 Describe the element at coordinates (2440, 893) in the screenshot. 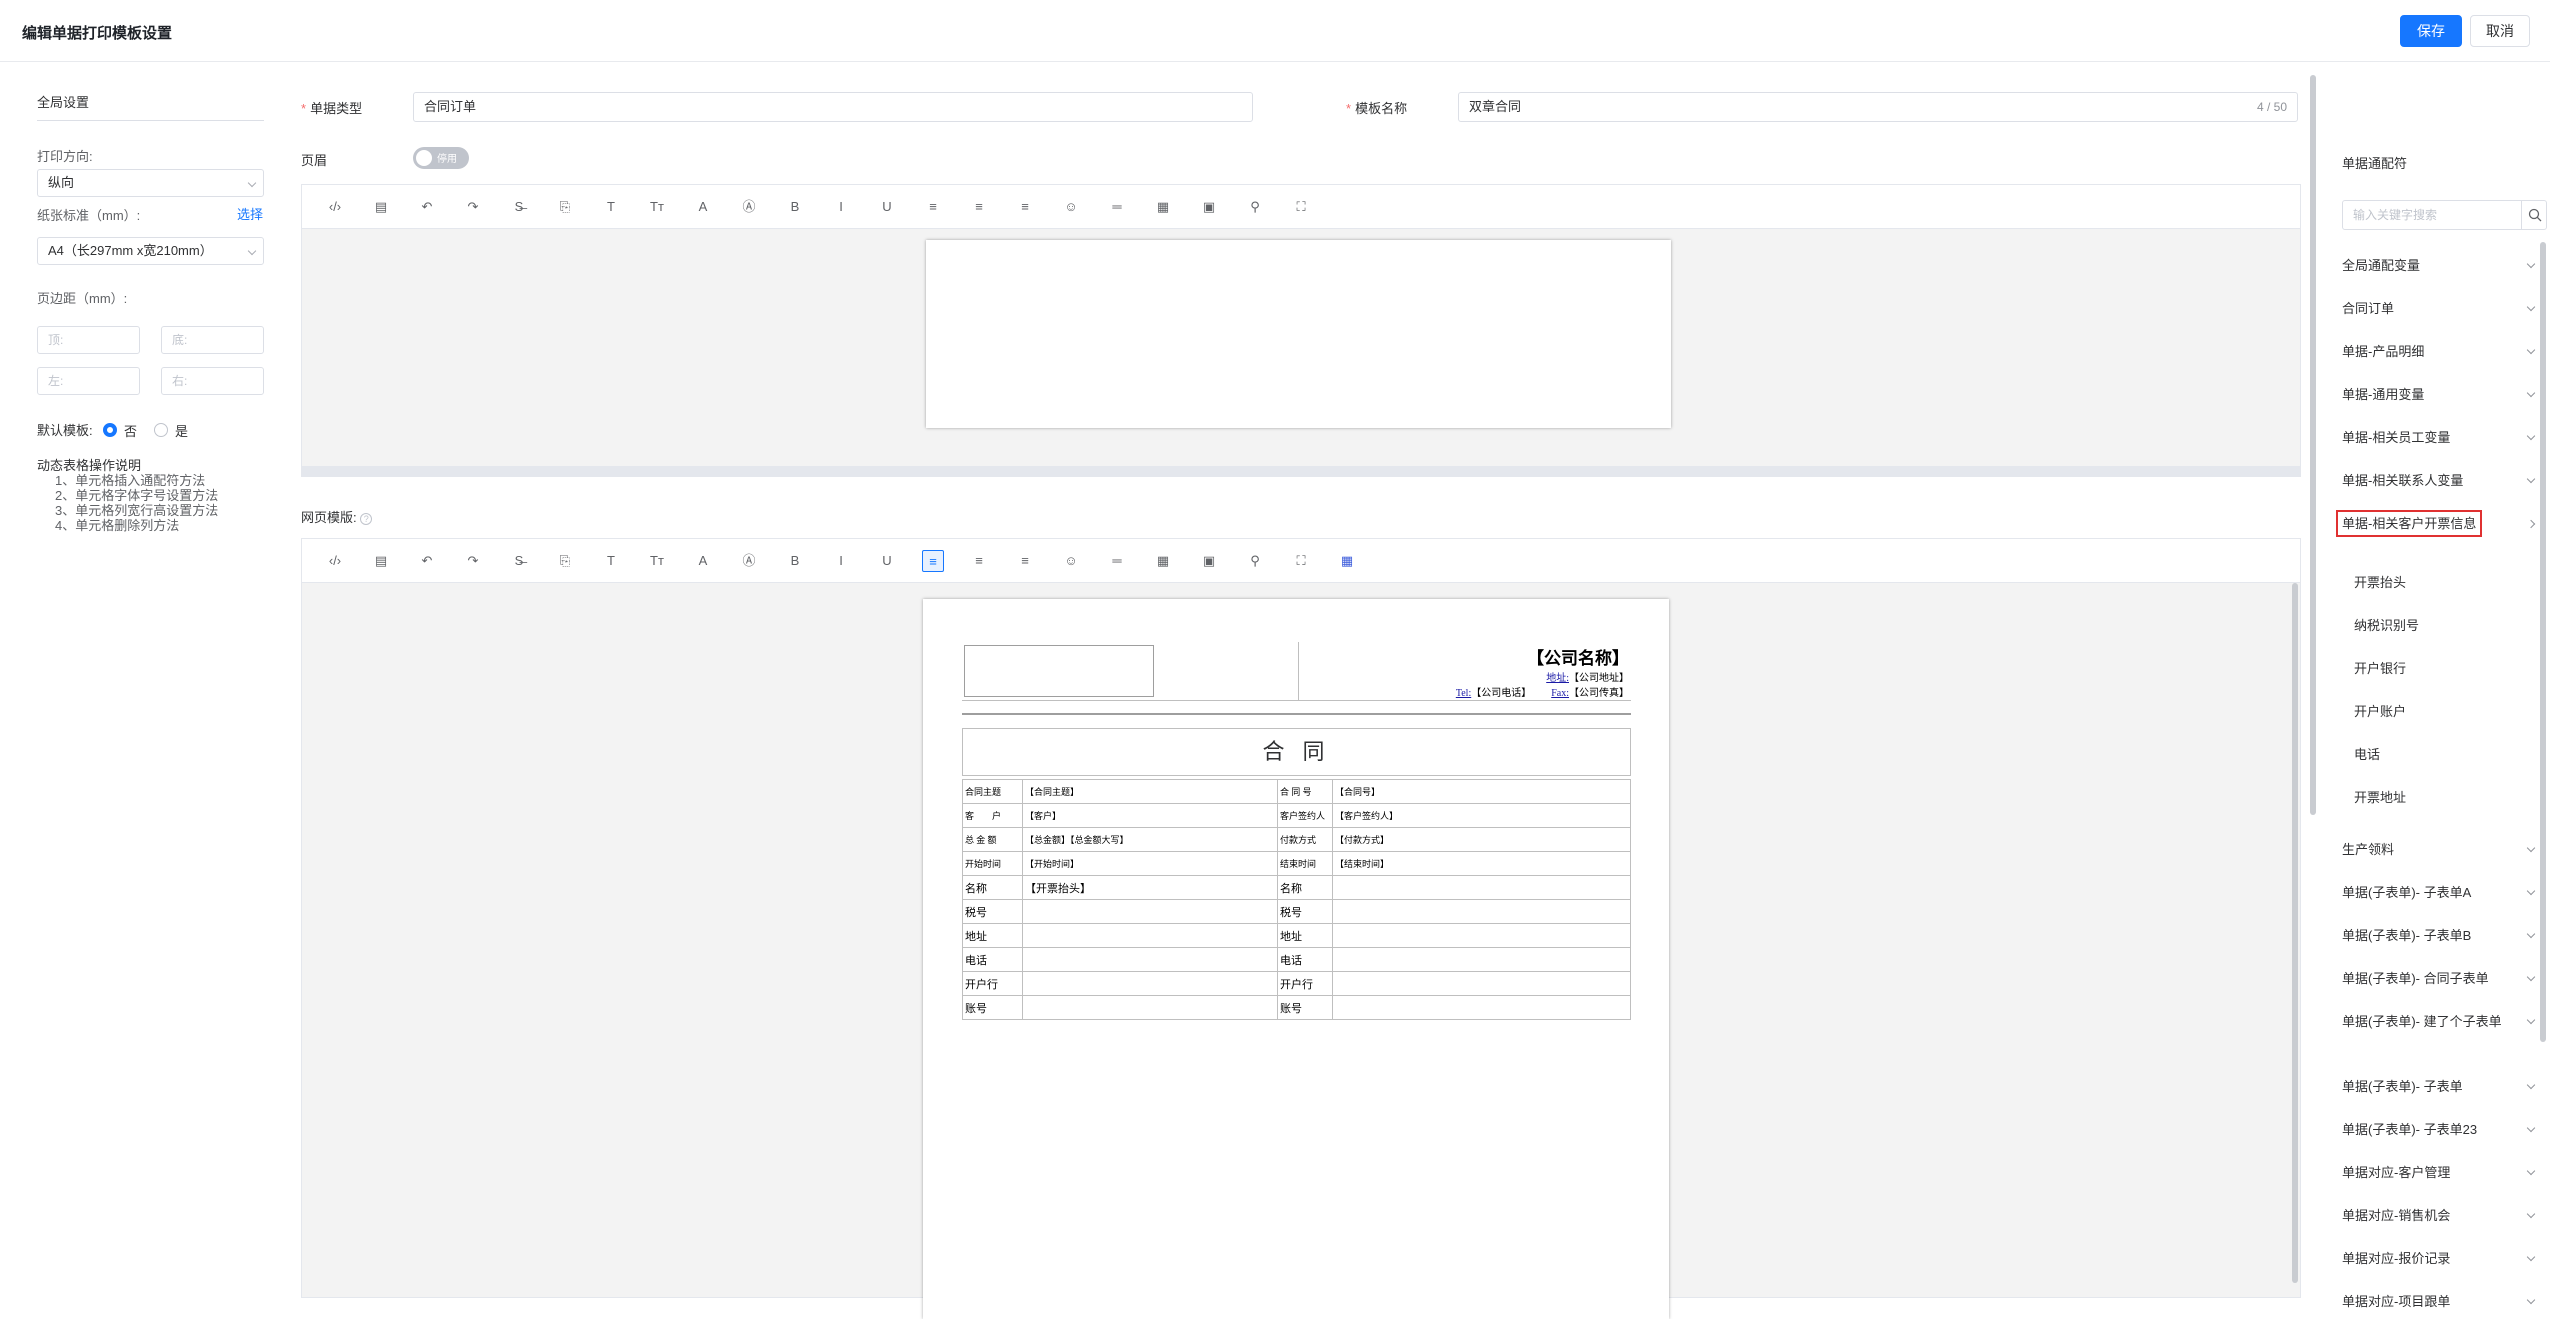

I see `wildcard-group: 单据(子表单)- 子表单A` at that location.